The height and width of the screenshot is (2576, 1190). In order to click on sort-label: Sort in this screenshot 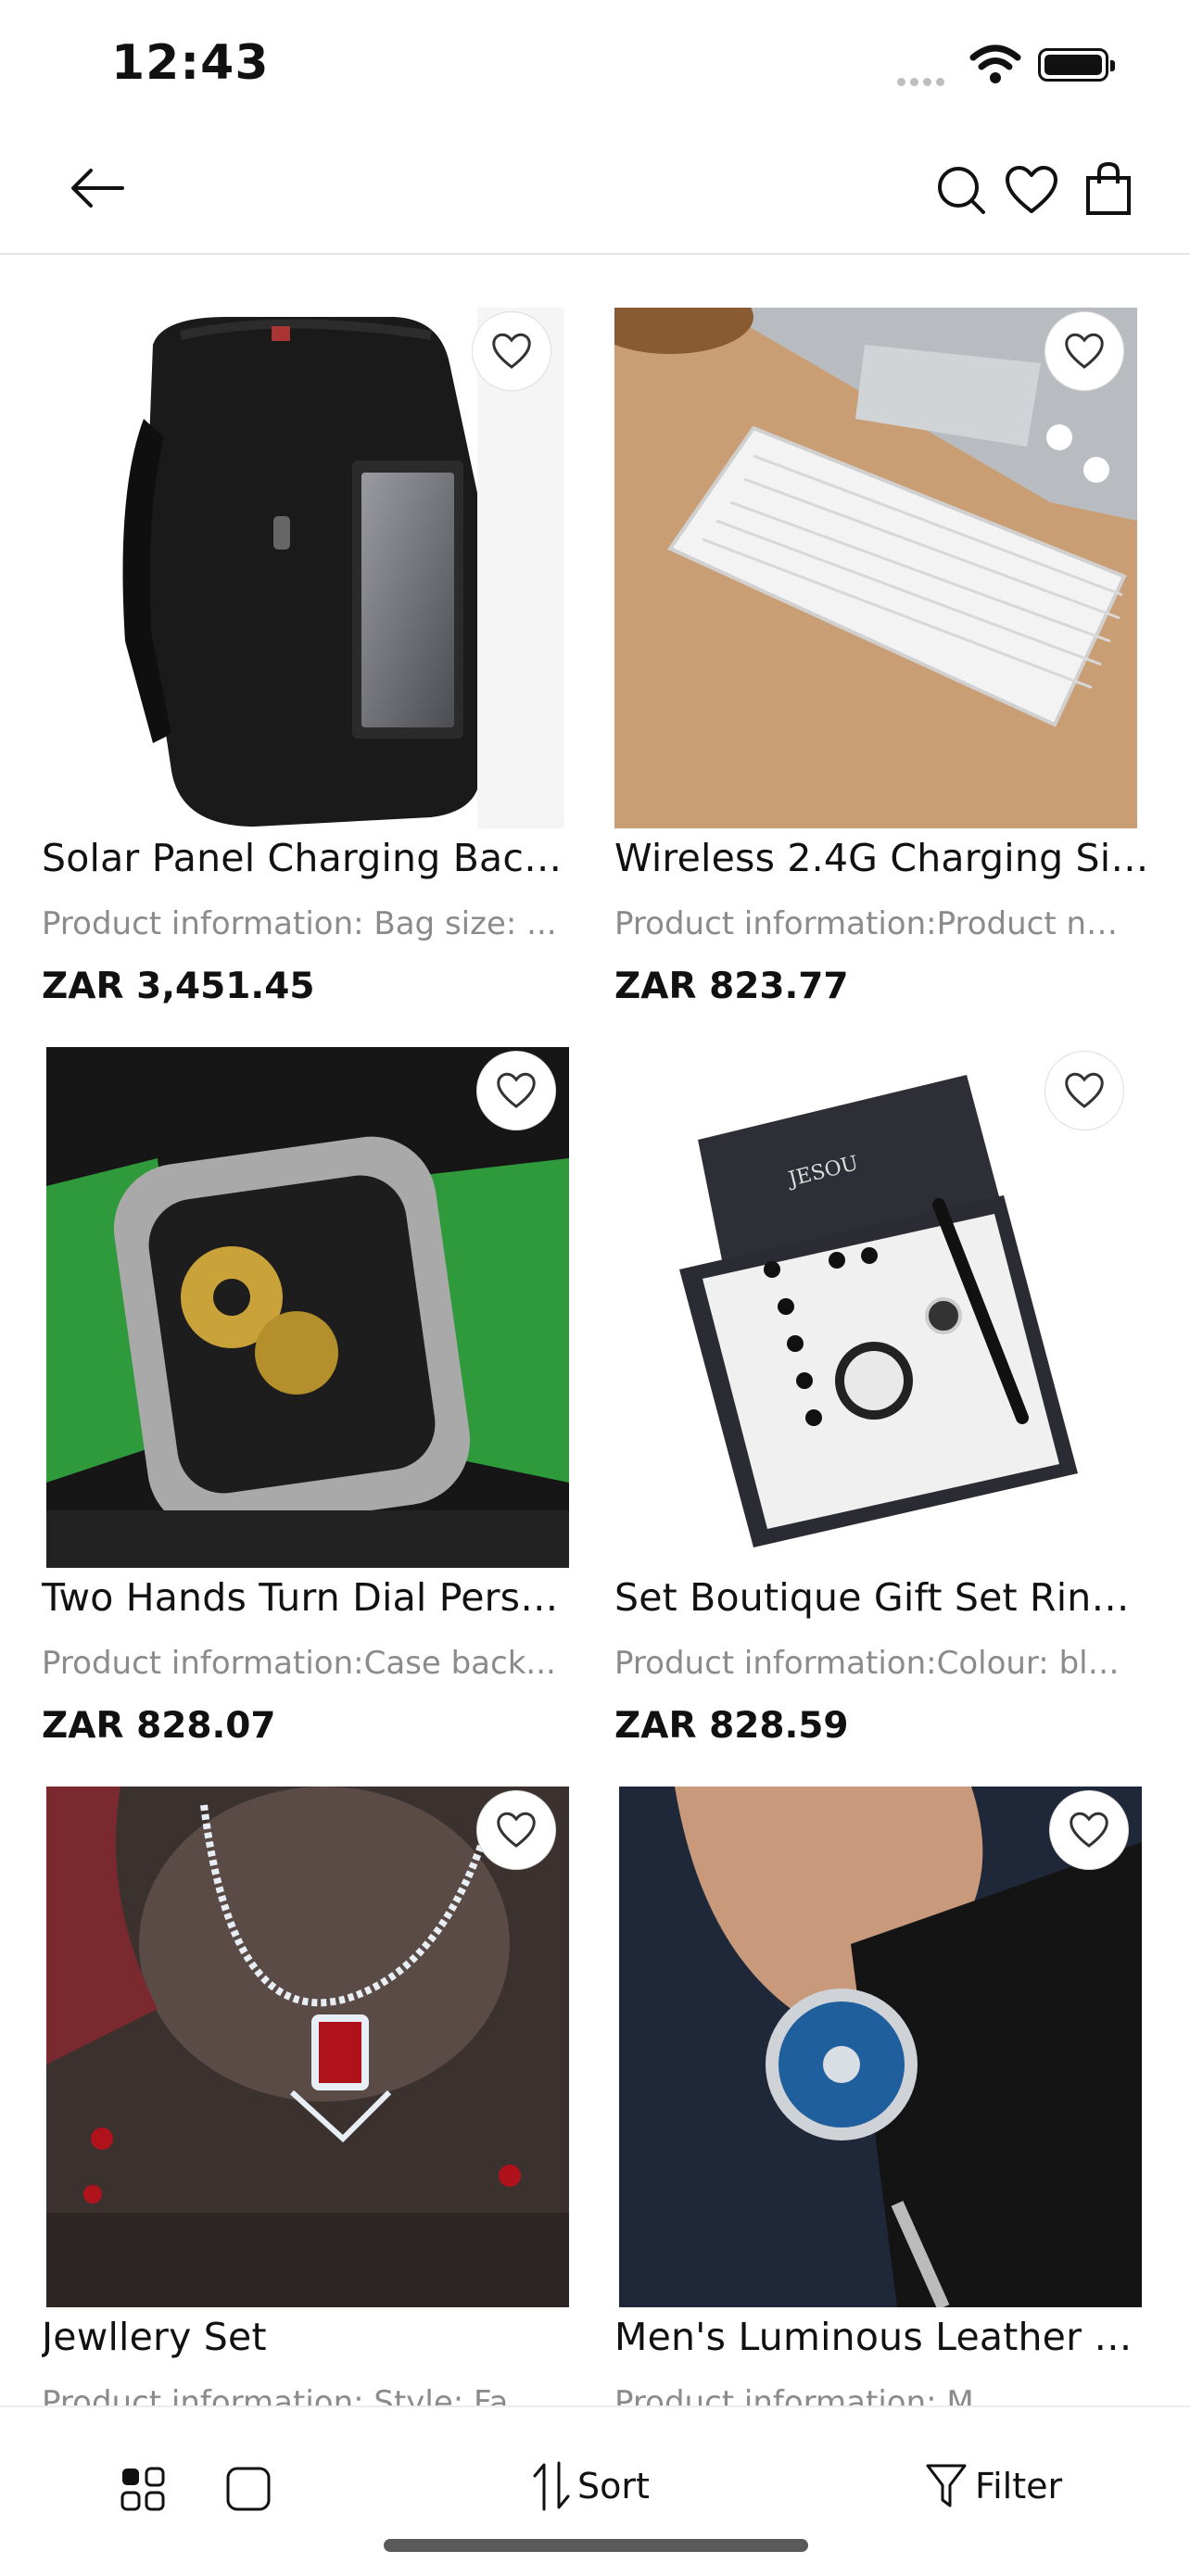, I will do `click(613, 2486)`.